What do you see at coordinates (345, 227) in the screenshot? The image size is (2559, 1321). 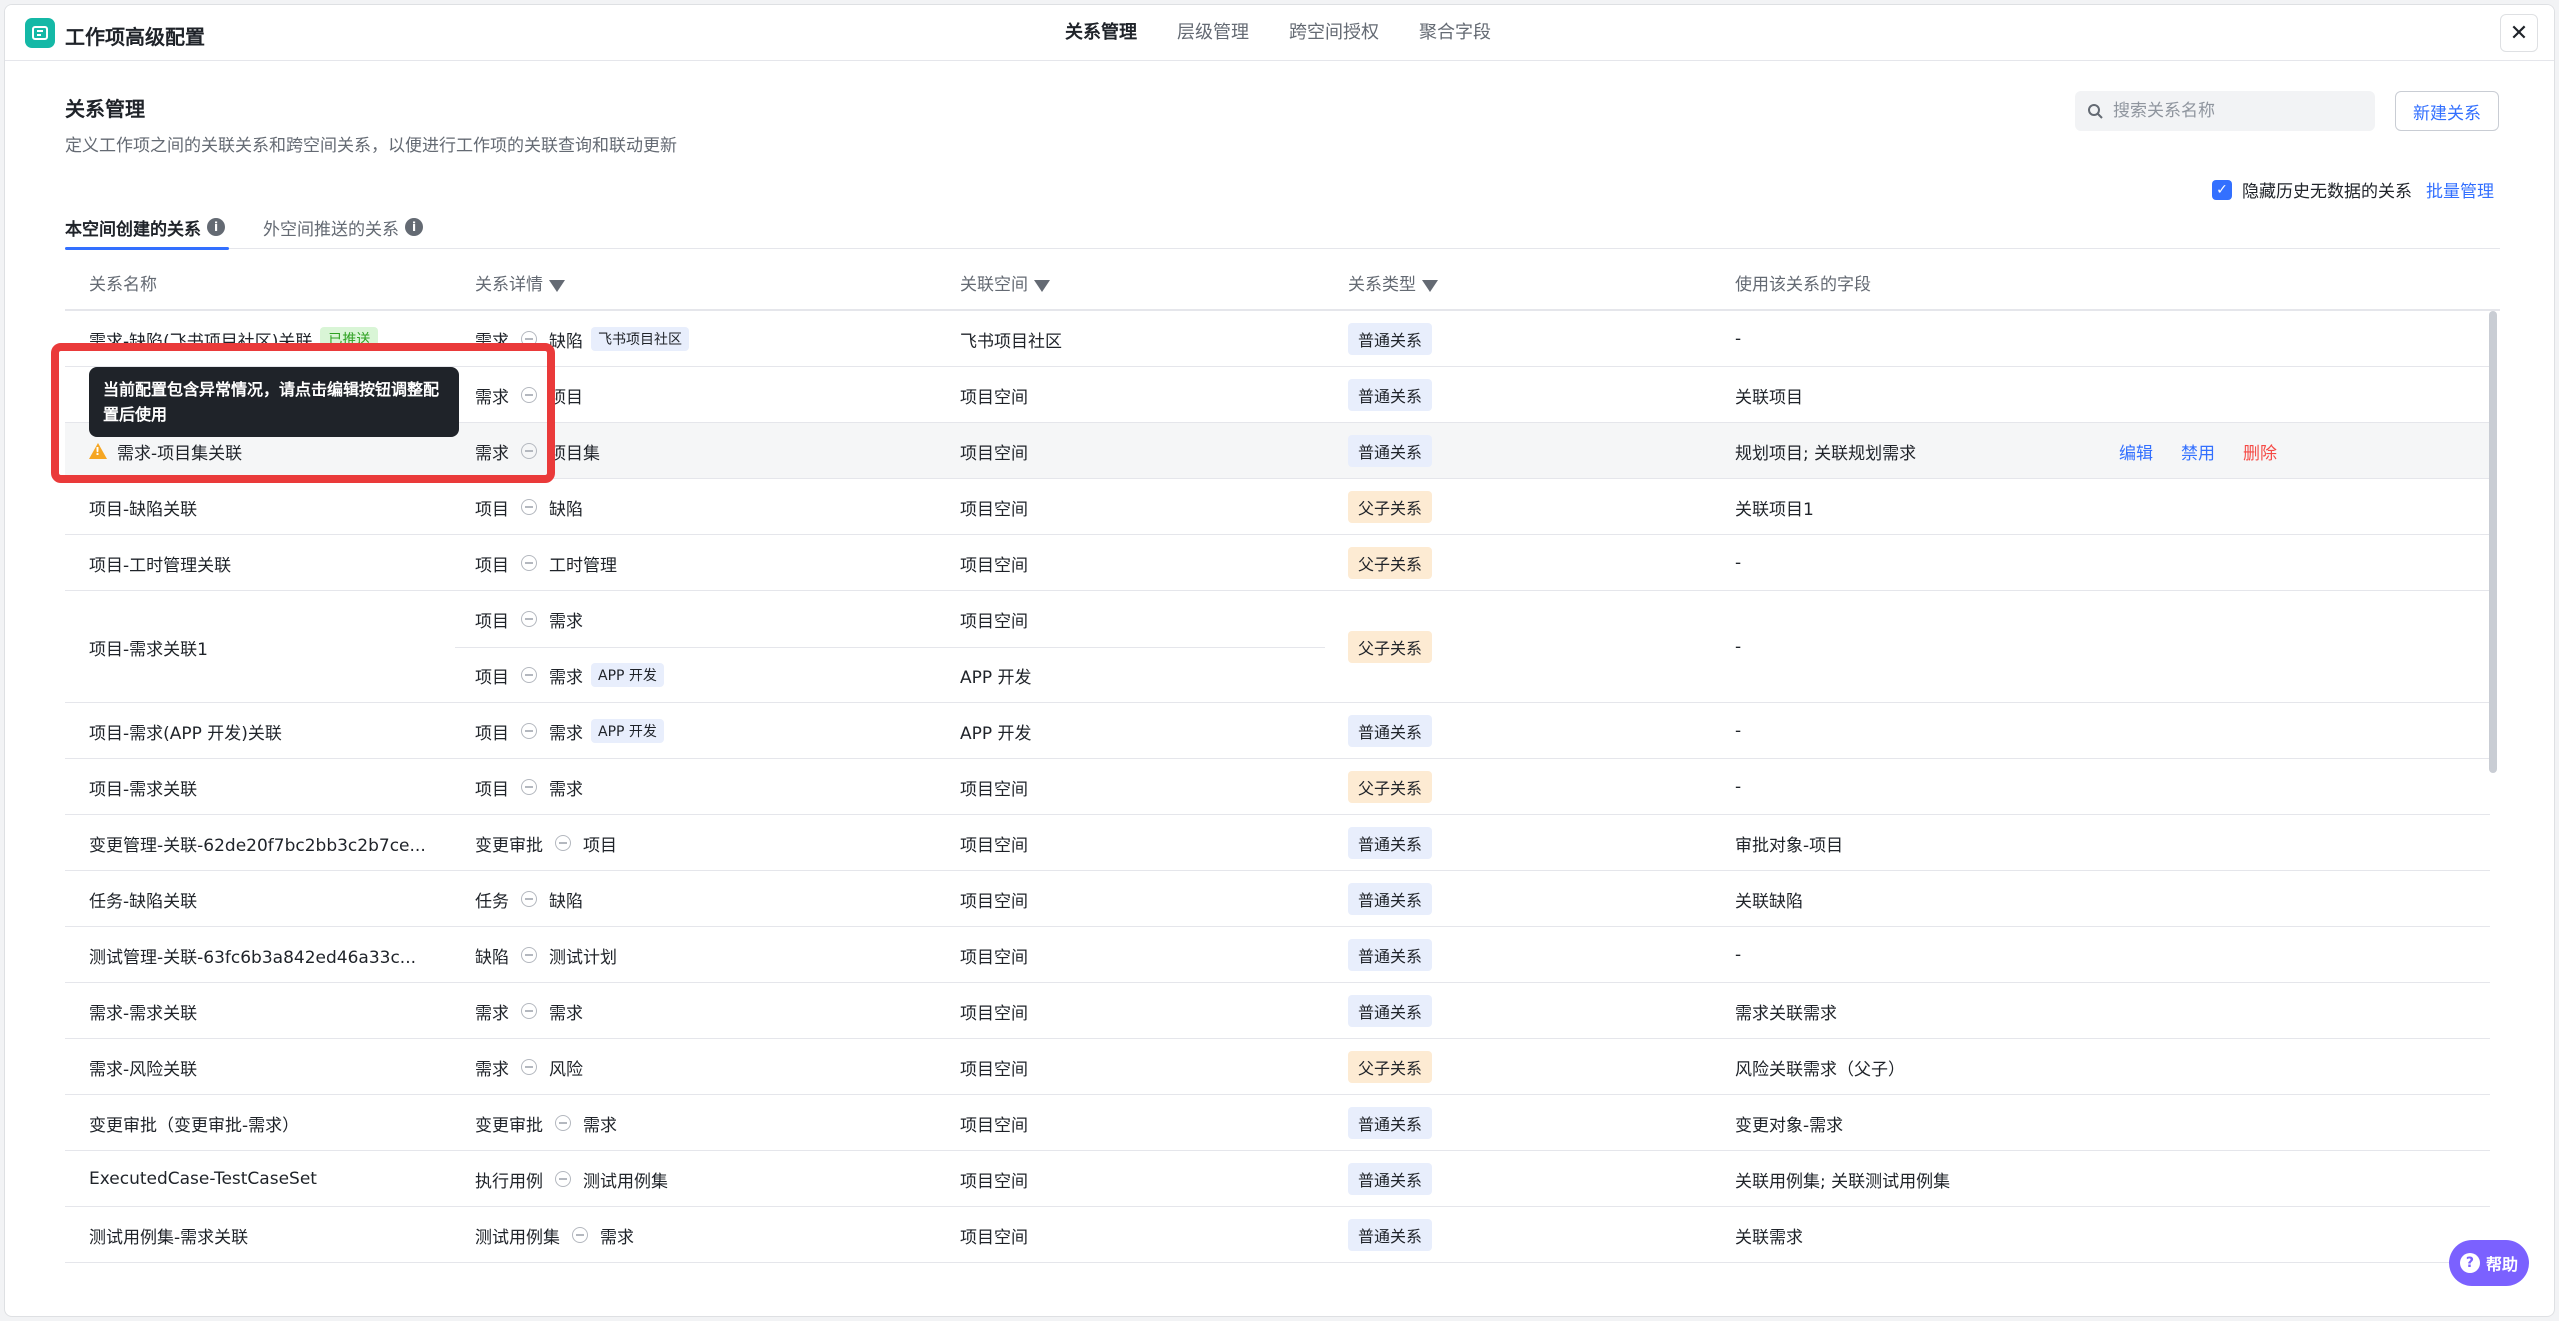 I see `tab-external-relations: 外空间推送的关系 i` at bounding box center [345, 227].